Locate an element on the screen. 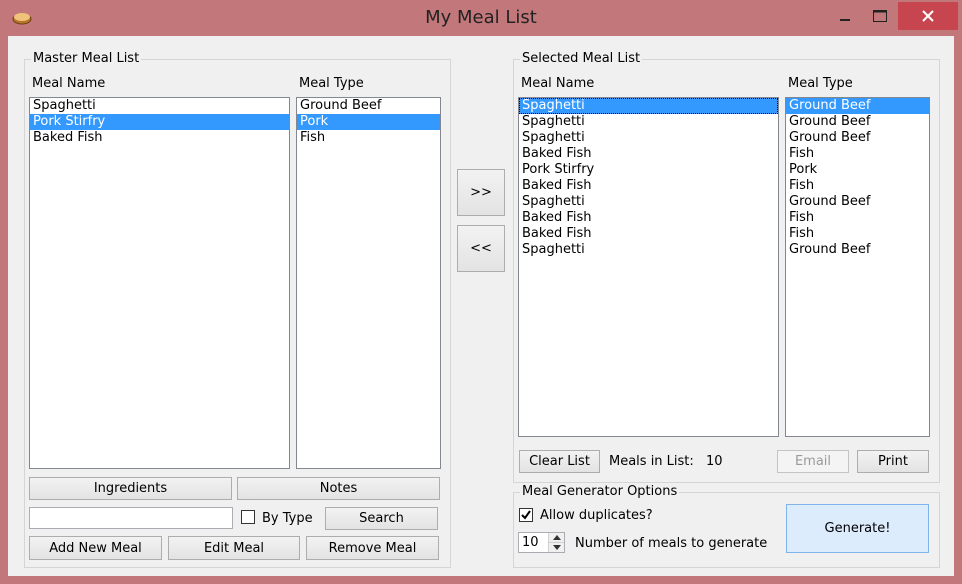  master-col-meal-name: Meal Name is located at coordinates (69, 83).